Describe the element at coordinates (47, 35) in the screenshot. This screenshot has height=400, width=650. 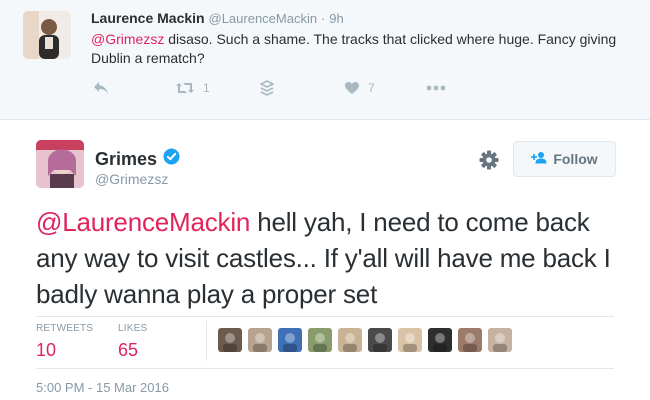
I see `parent-avatar` at that location.